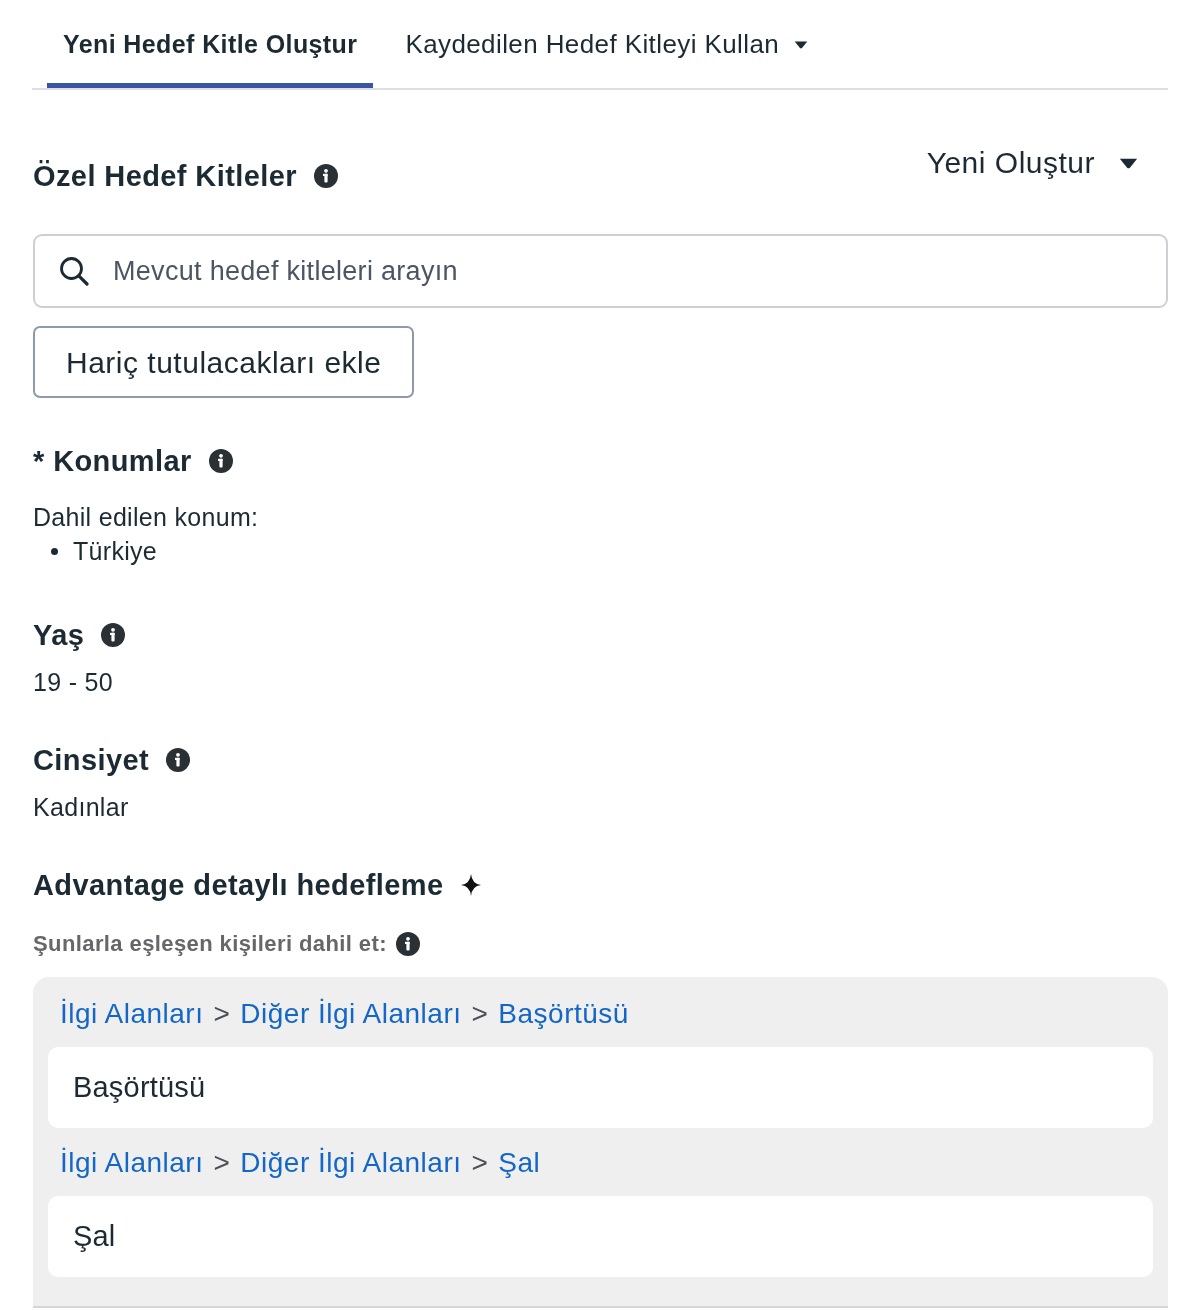 The height and width of the screenshot is (1310, 1200). Describe the element at coordinates (73, 682) in the screenshot. I see `field-value: 19 - 50` at that location.